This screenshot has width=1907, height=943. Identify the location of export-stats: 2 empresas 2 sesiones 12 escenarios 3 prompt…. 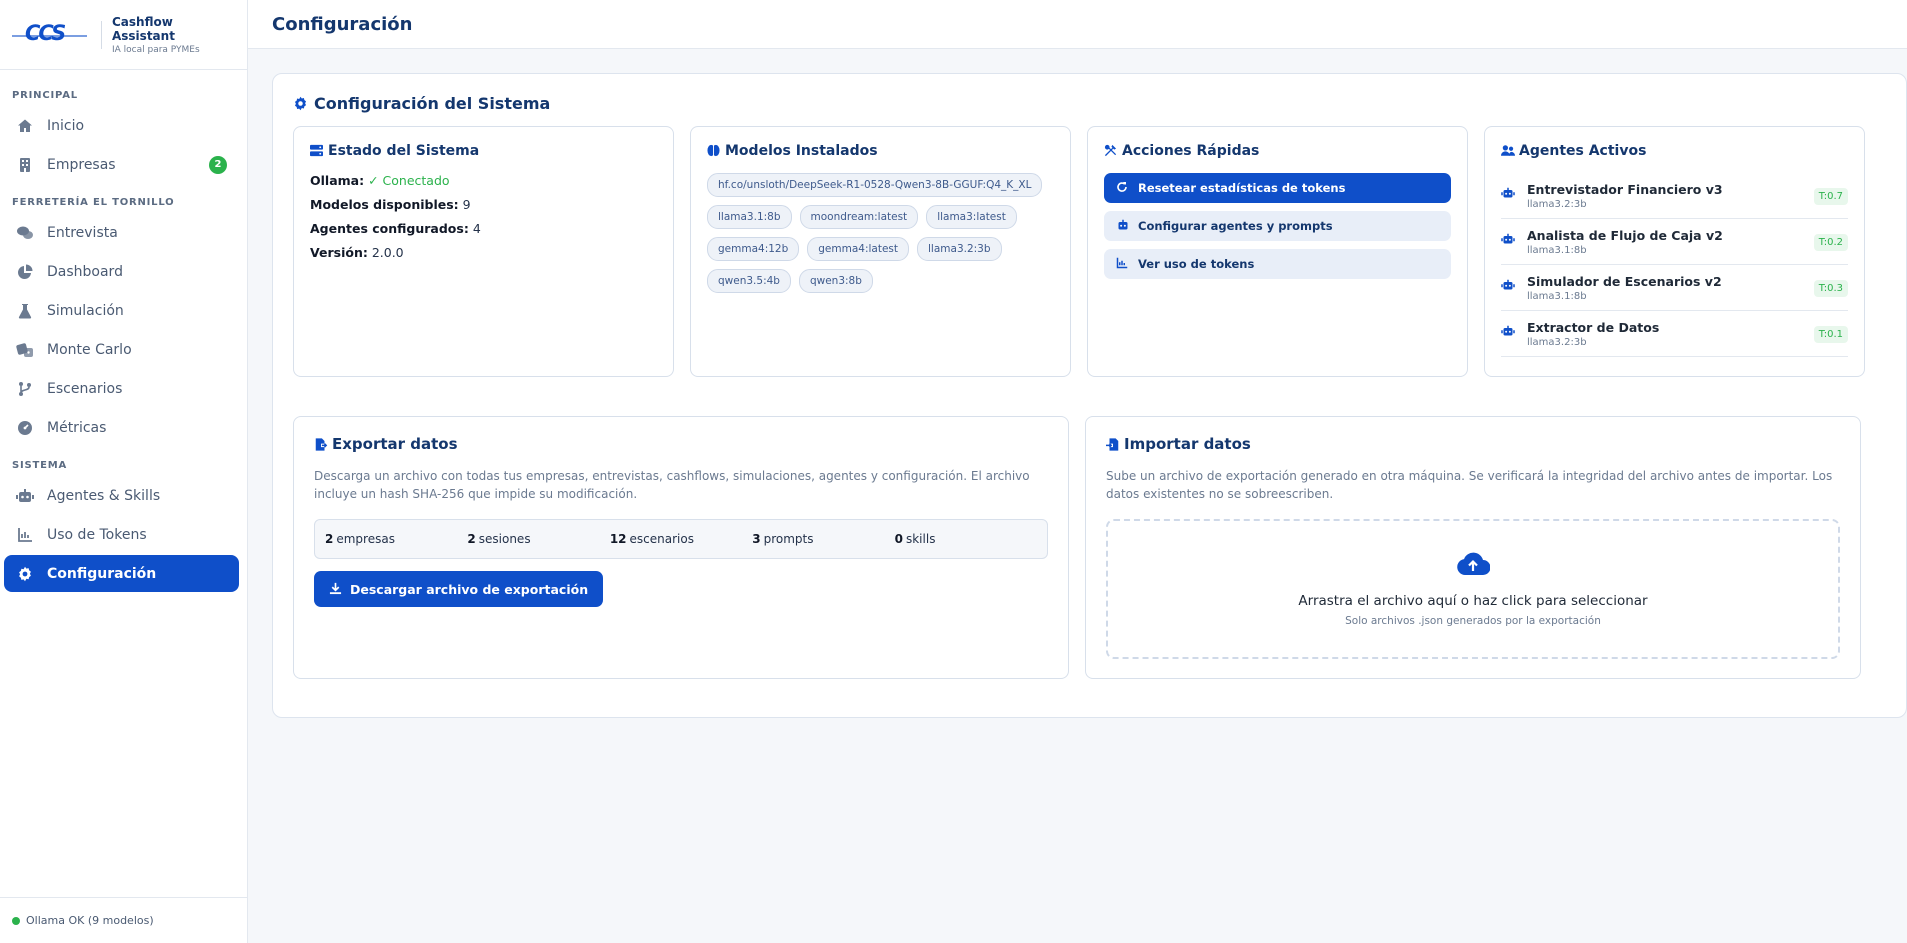
(681, 539).